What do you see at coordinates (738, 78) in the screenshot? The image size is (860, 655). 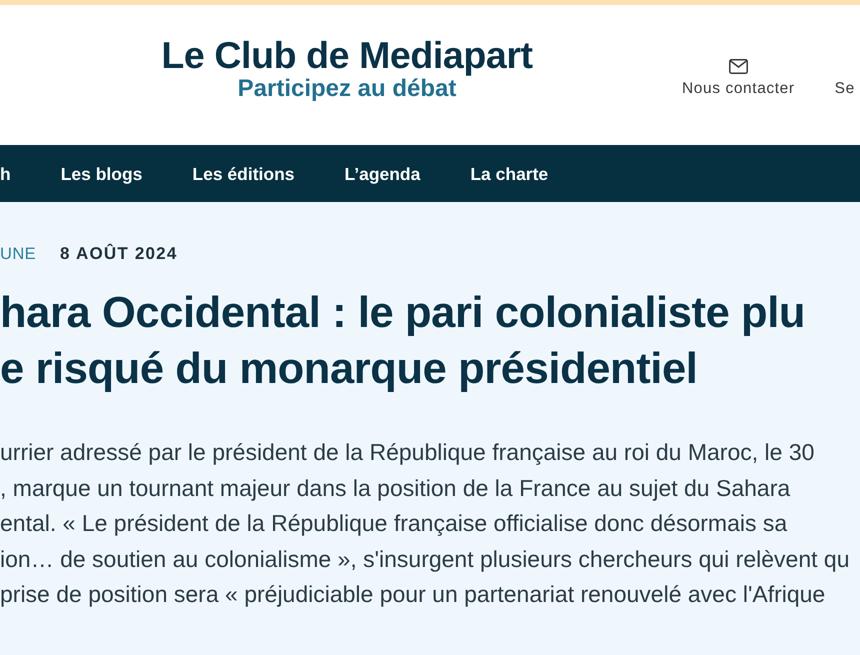 I see `contact-link: Nous contacter` at bounding box center [738, 78].